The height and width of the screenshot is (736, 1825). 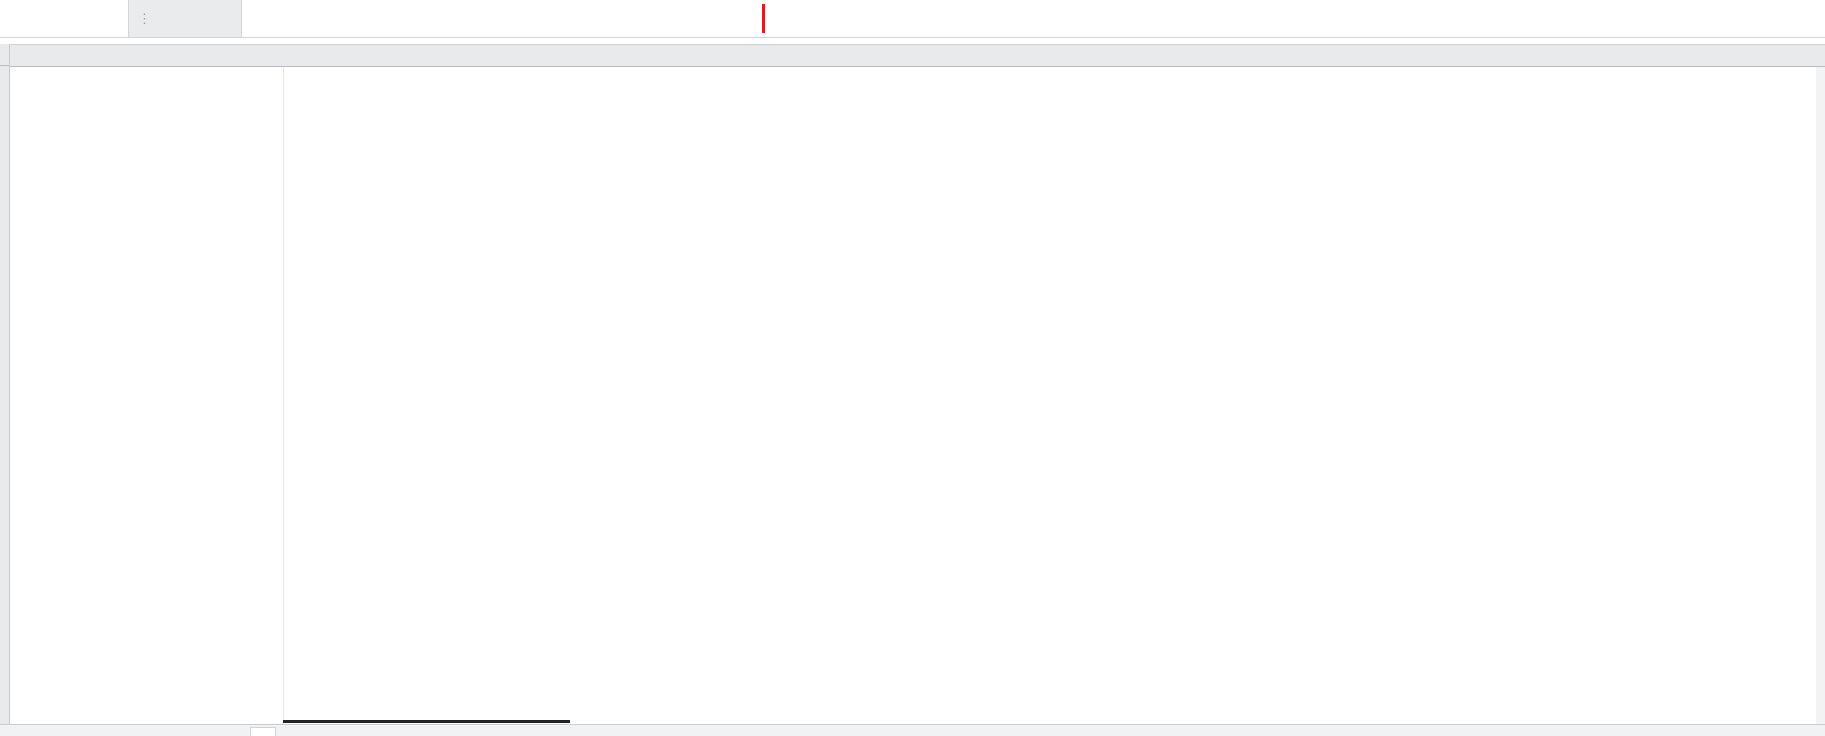 What do you see at coordinates (227, 18) in the screenshot?
I see `insert-function-button` at bounding box center [227, 18].